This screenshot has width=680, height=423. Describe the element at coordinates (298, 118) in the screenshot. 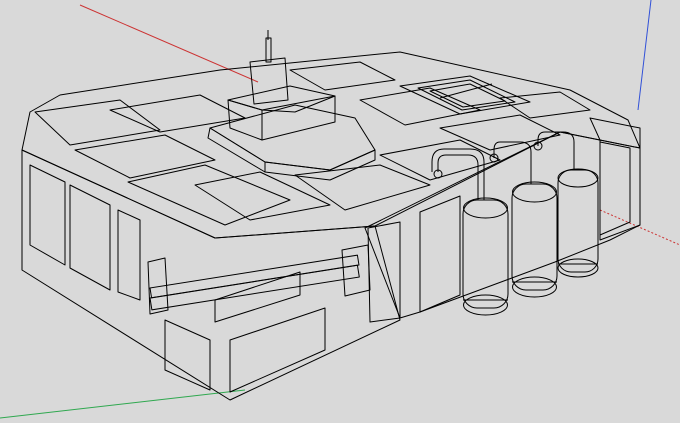

I see `turret-block-side` at that location.